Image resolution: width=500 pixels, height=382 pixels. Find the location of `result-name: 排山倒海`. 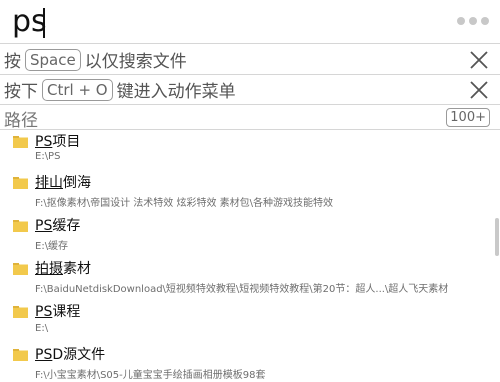

result-name: 排山倒海 is located at coordinates (63, 183).